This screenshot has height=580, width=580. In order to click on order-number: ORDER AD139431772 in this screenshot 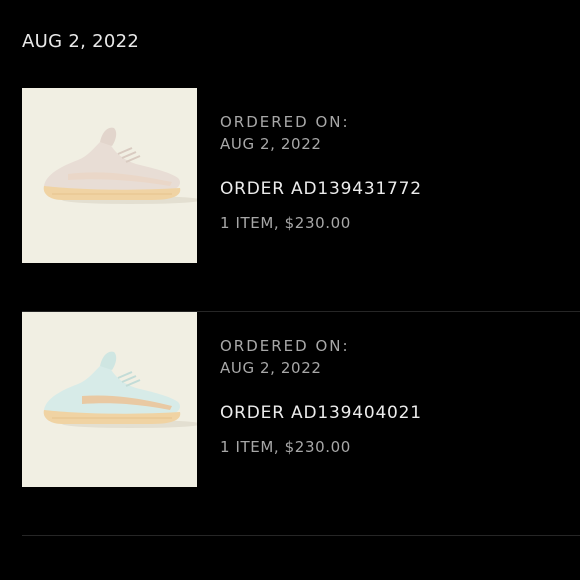, I will do `click(321, 189)`.